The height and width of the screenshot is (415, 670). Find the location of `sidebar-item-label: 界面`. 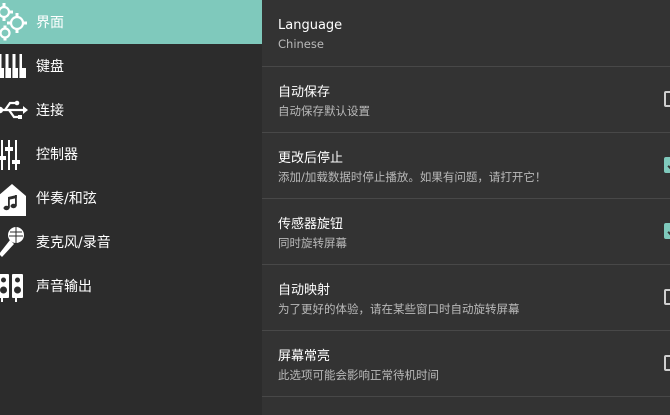

sidebar-item-label: 界面 is located at coordinates (50, 23).